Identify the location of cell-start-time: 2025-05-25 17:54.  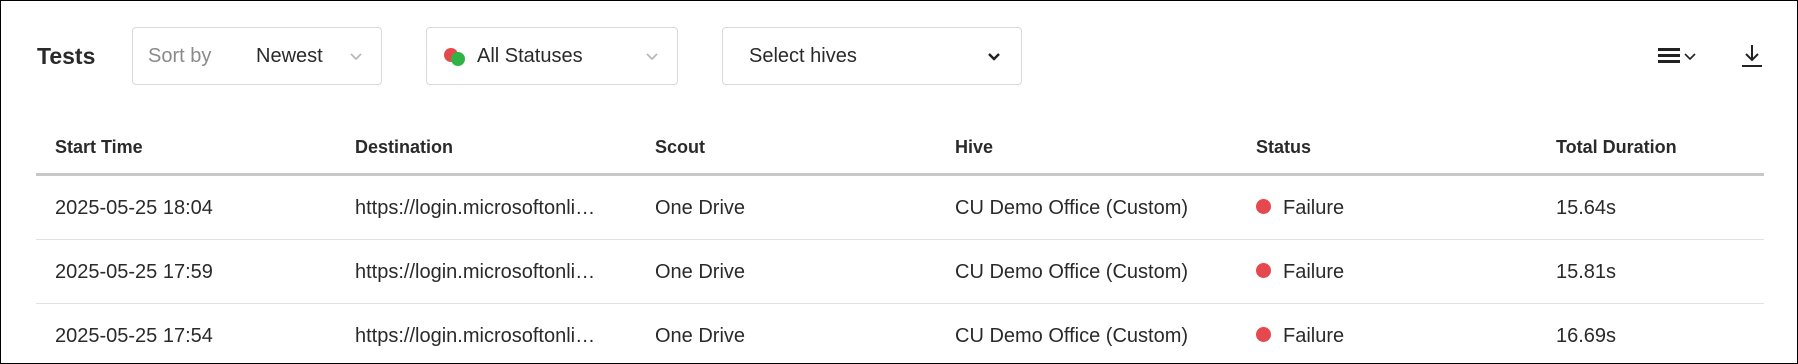
(134, 336).